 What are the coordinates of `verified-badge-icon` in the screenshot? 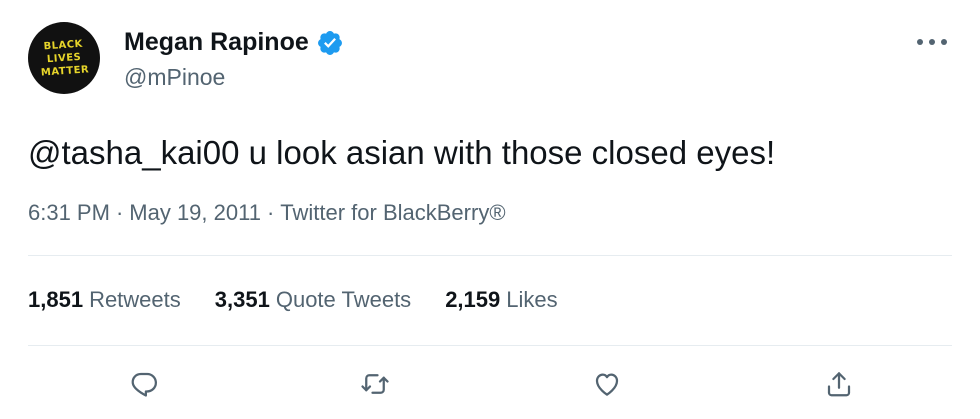 It's located at (329, 42).